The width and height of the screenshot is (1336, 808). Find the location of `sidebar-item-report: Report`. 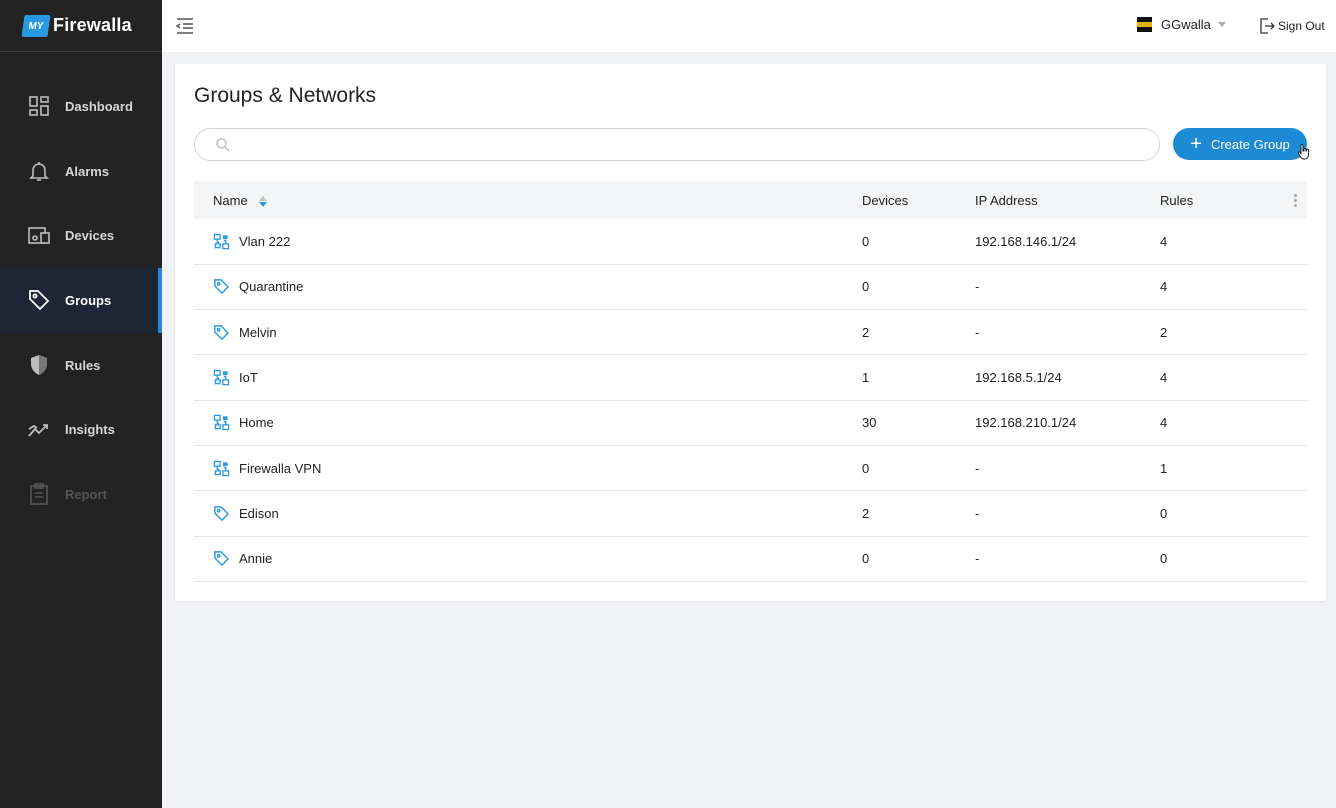

sidebar-item-report: Report is located at coordinates (81, 494).